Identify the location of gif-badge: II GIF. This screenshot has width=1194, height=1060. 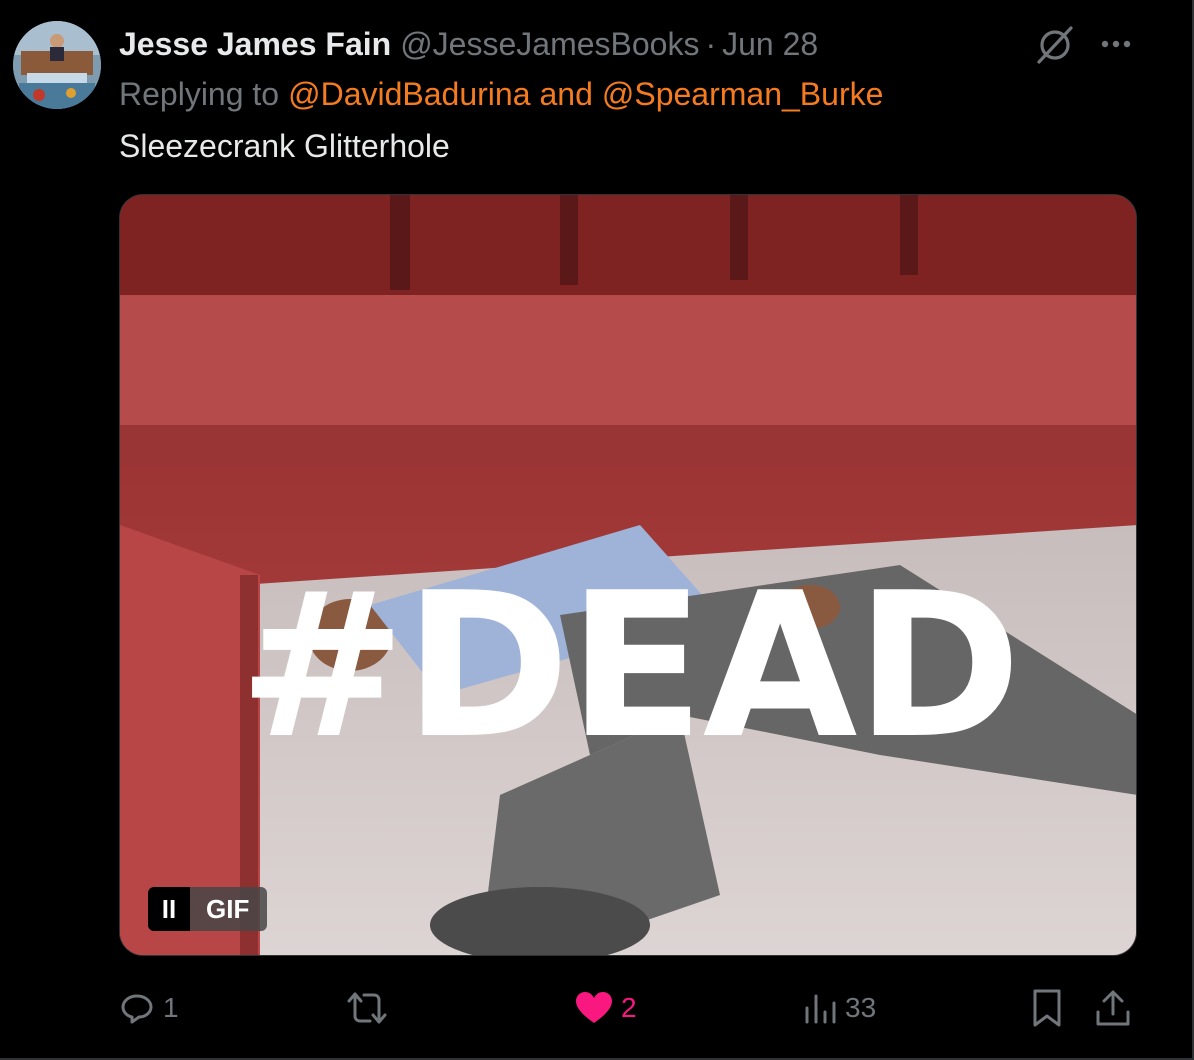
(208, 909).